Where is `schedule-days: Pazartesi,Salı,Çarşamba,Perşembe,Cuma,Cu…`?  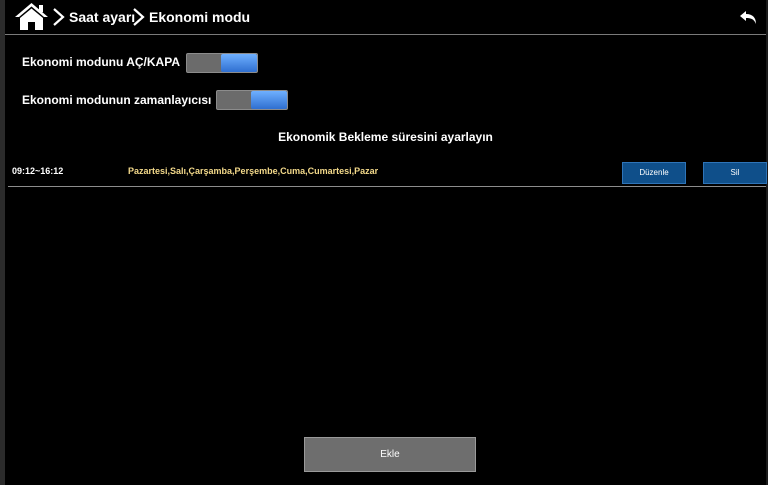
schedule-days: Pazartesi,Salı,Çarşamba,Perşembe,Cuma,Cu… is located at coordinates (253, 171).